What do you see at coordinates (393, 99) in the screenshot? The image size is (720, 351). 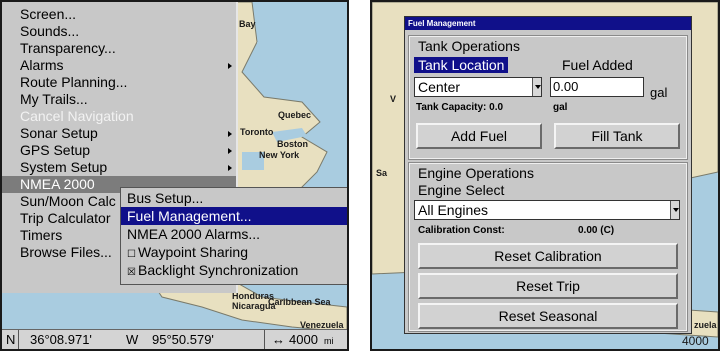 I see `map-label-partial: V` at bounding box center [393, 99].